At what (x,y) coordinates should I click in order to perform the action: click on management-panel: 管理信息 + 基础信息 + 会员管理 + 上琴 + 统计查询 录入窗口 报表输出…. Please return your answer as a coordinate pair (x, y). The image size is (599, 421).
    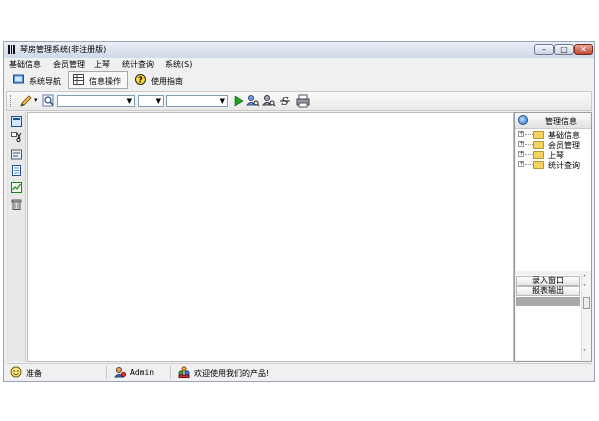
    Looking at the image, I should click on (553, 237).